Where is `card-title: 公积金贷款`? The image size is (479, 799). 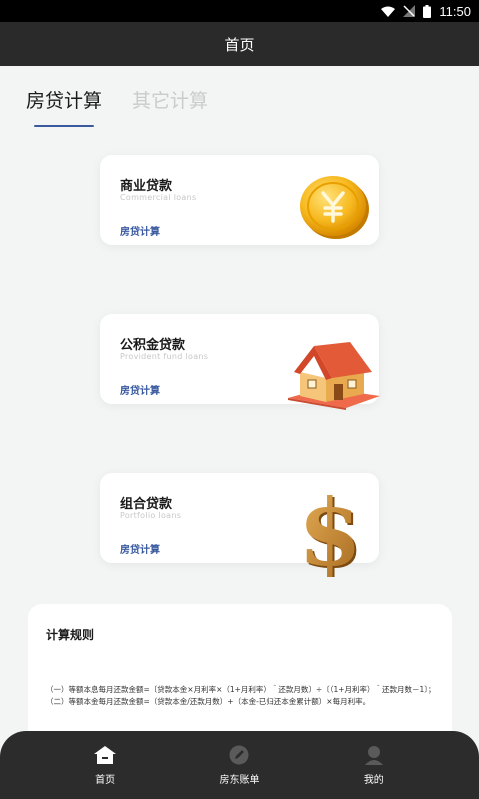 card-title: 公积金贷款 is located at coordinates (153, 345).